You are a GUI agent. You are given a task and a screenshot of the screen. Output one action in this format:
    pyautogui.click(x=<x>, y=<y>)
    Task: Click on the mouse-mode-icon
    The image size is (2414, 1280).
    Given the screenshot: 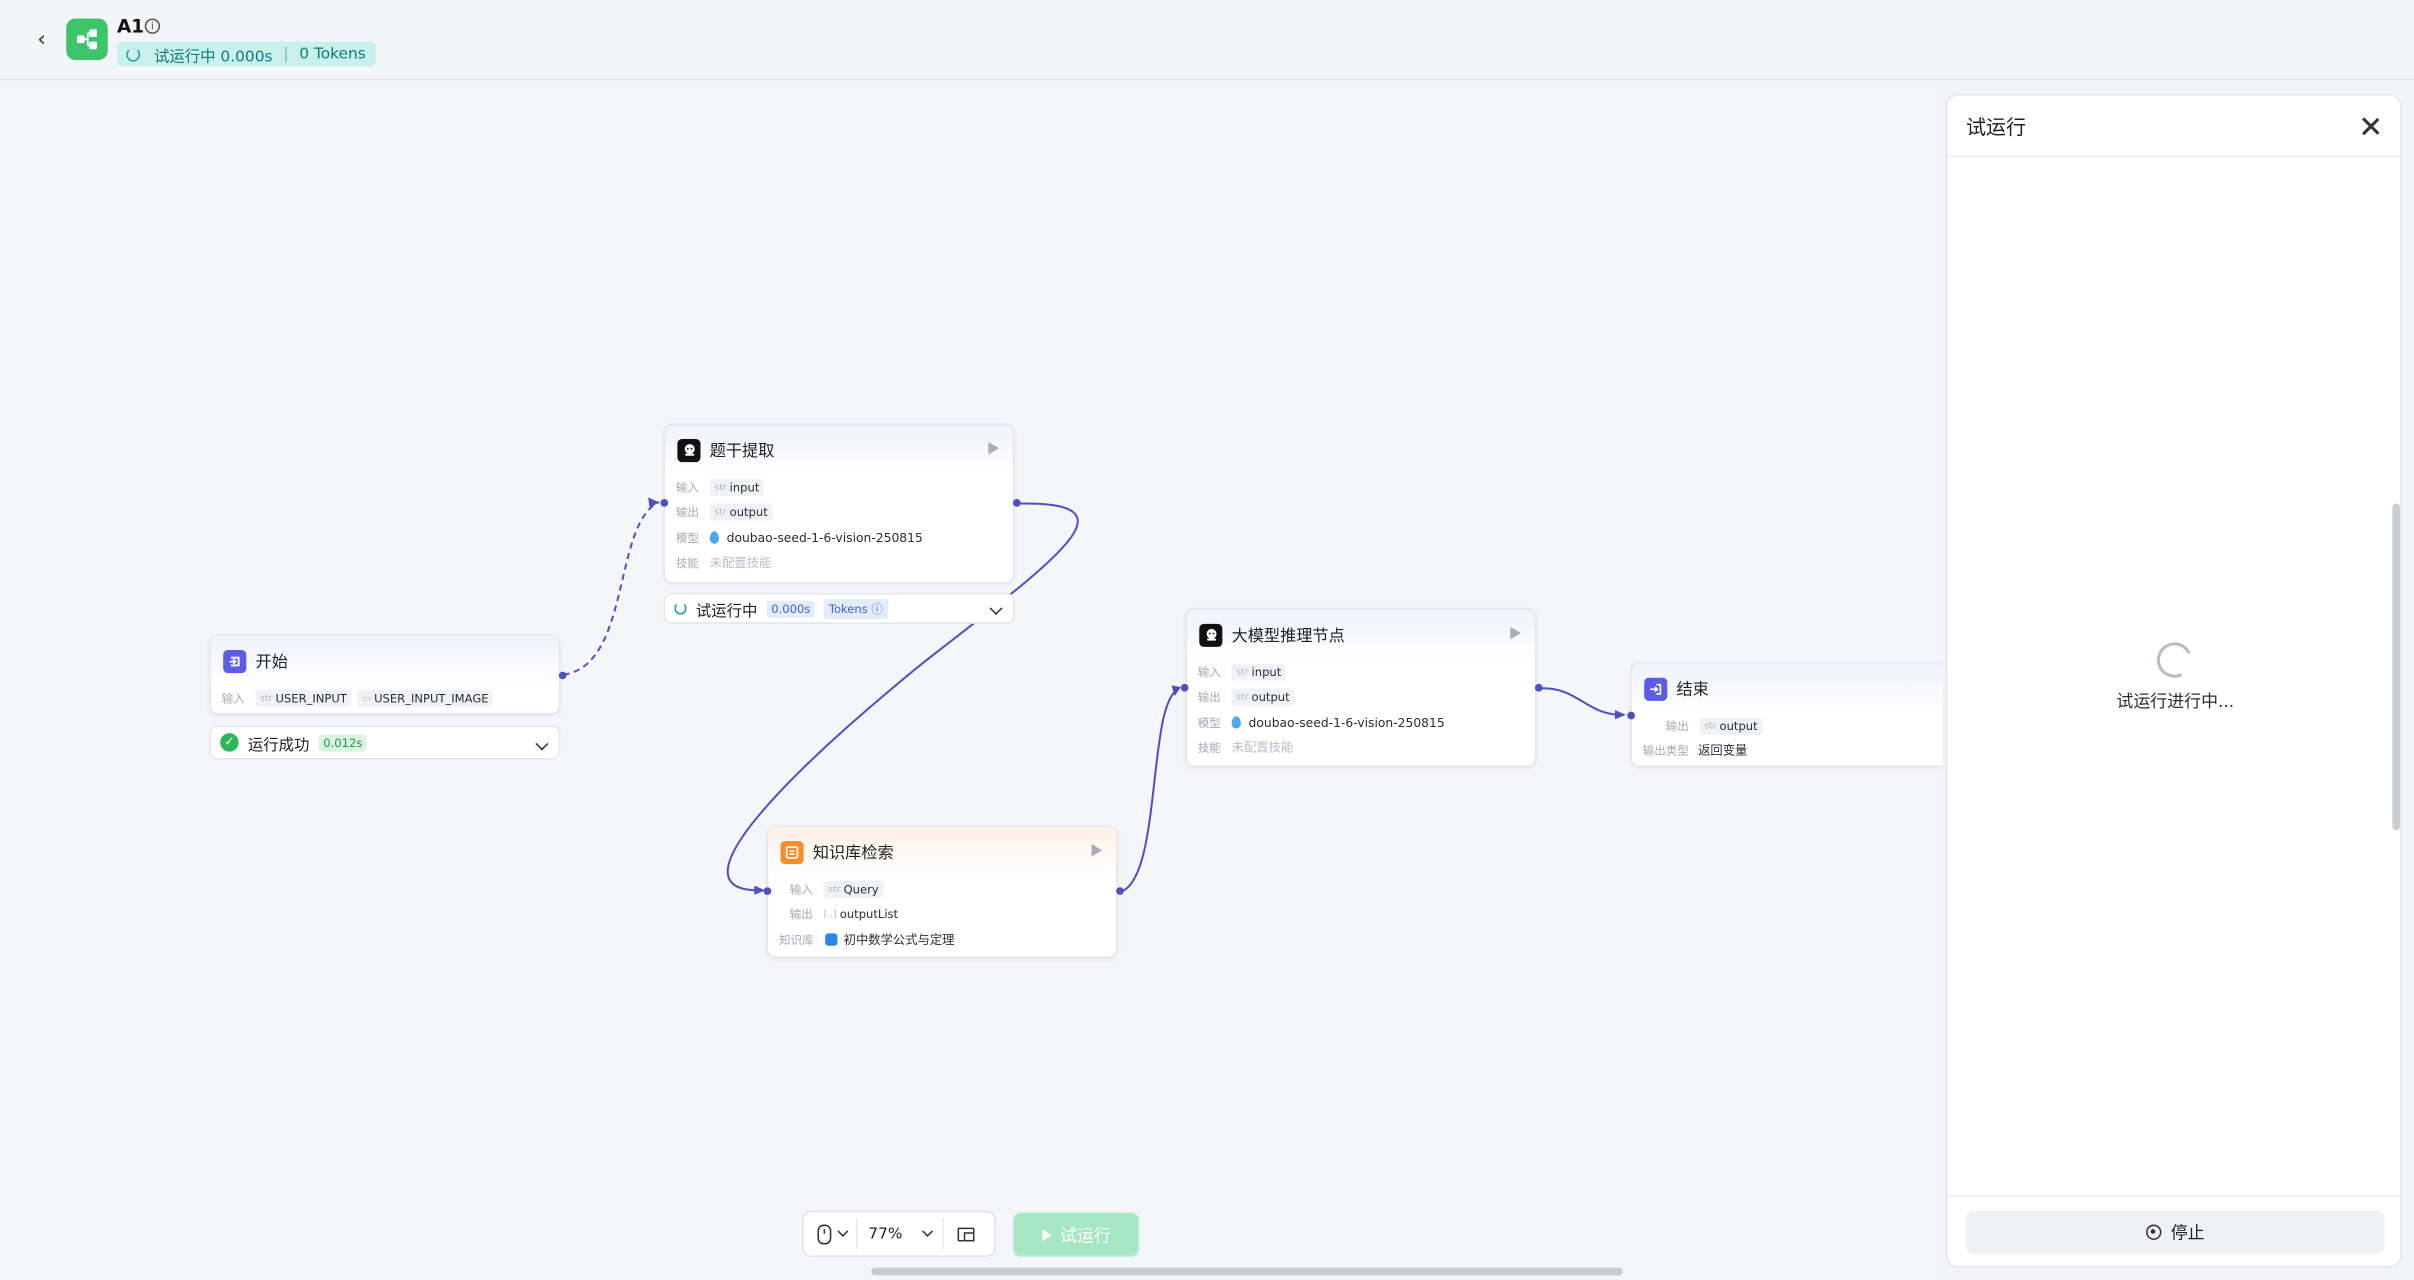 What is the action you would take?
    pyautogui.click(x=824, y=1233)
    